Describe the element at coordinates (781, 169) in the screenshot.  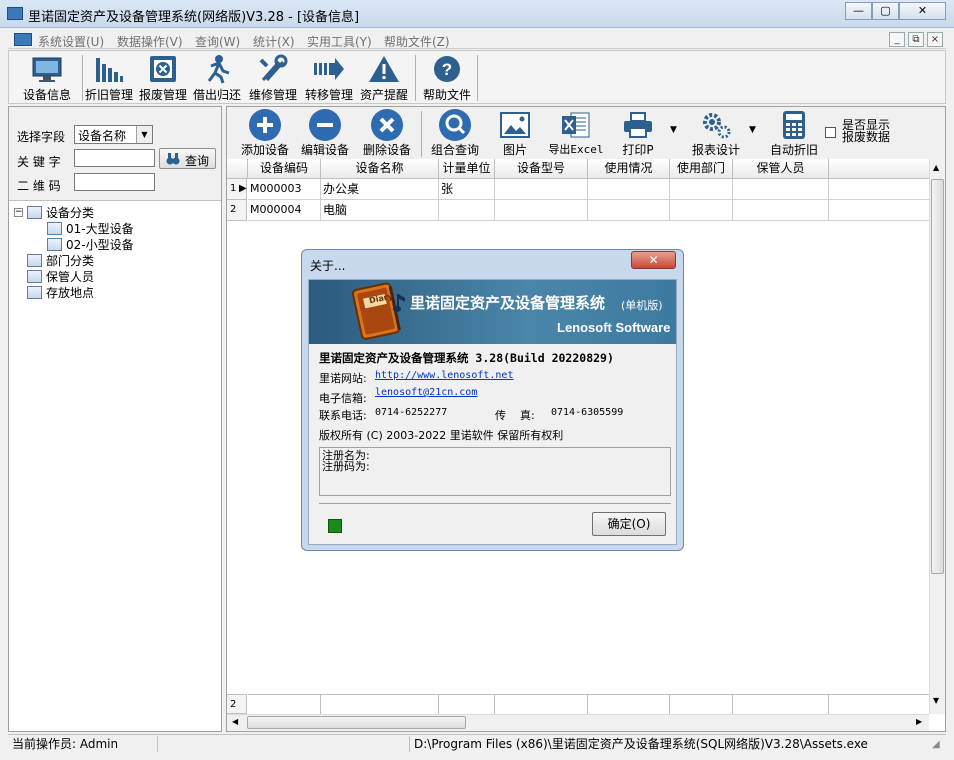
I see `column-header-custodian: 保管人员` at that location.